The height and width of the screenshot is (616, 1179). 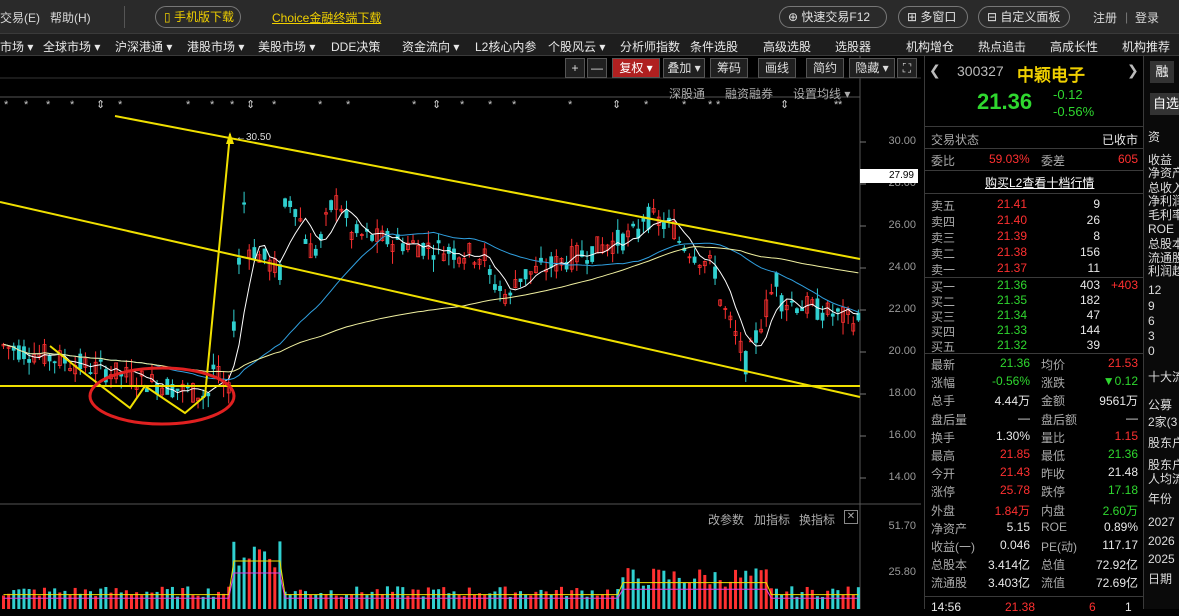 What do you see at coordinates (576, 46) in the screenshot?
I see `nav-item: 个股风云 ▾` at bounding box center [576, 46].